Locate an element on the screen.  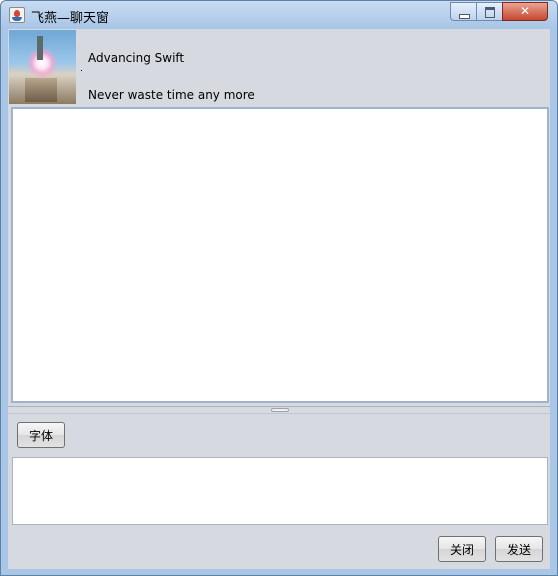
java-app-icon is located at coordinates (17, 15).